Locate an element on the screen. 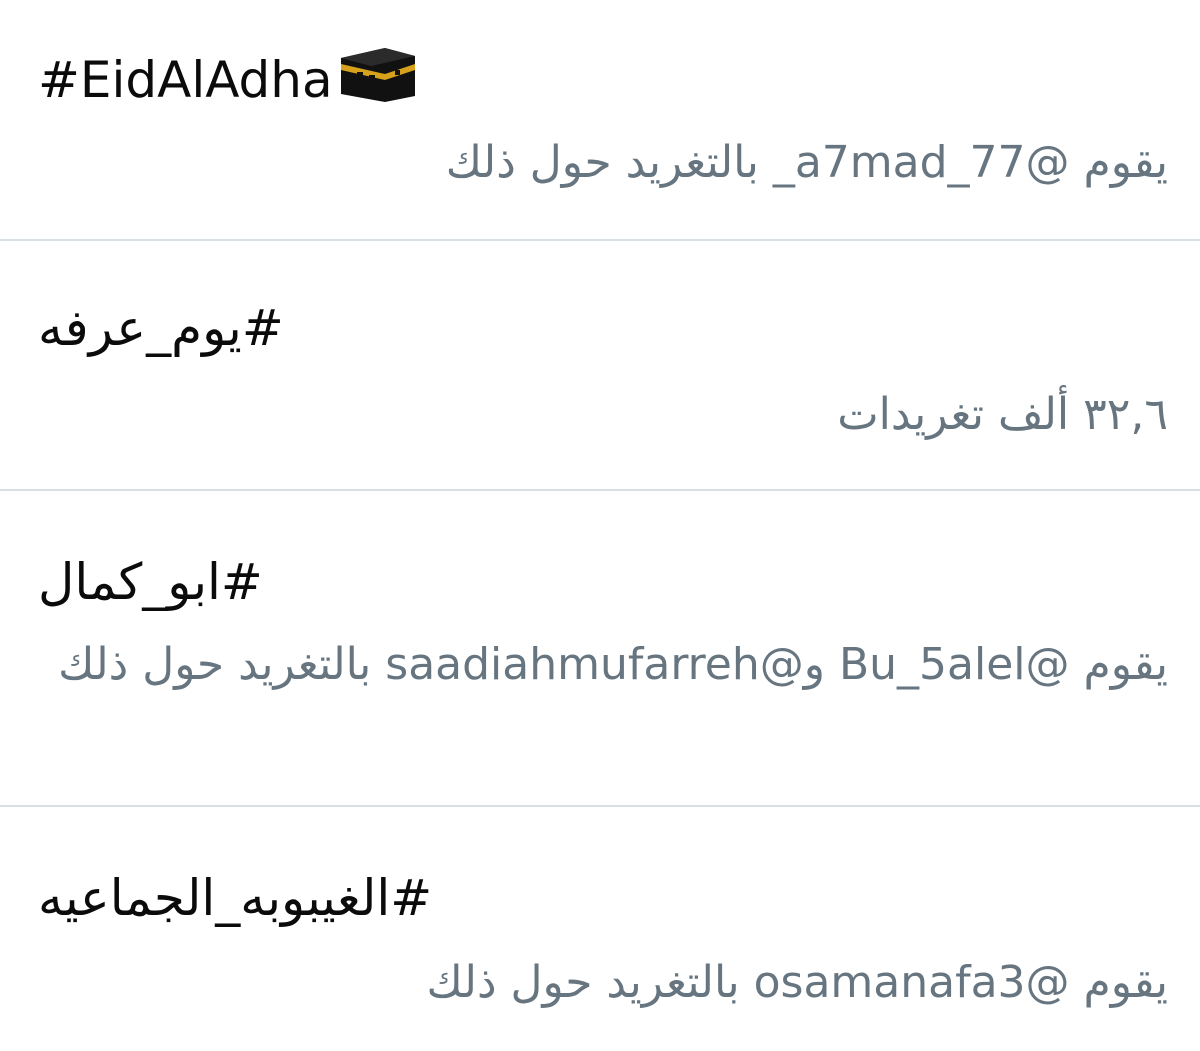 This screenshot has width=1200, height=1051. trend-meta: يقوم @a7mad_77_ بالتغريد حول ذلك is located at coordinates (806, 162).